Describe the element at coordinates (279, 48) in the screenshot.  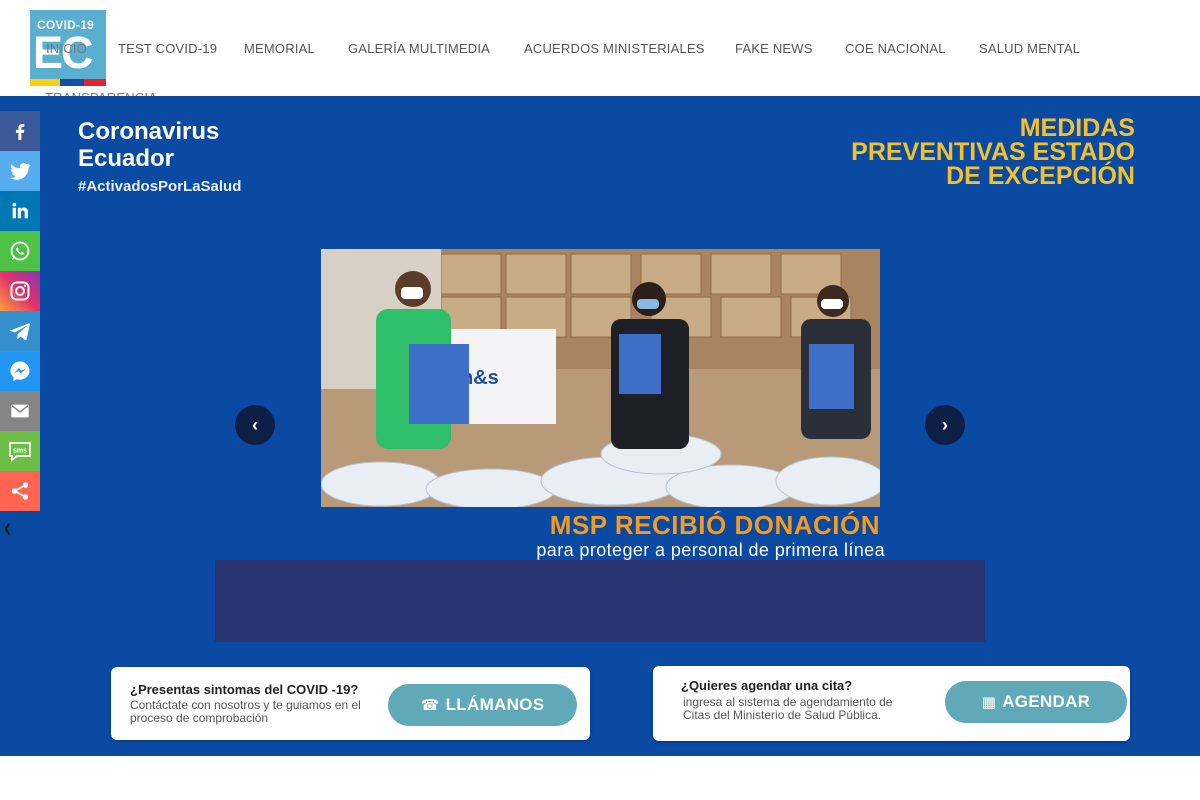
I see `nav-item-memorial: Memorial` at that location.